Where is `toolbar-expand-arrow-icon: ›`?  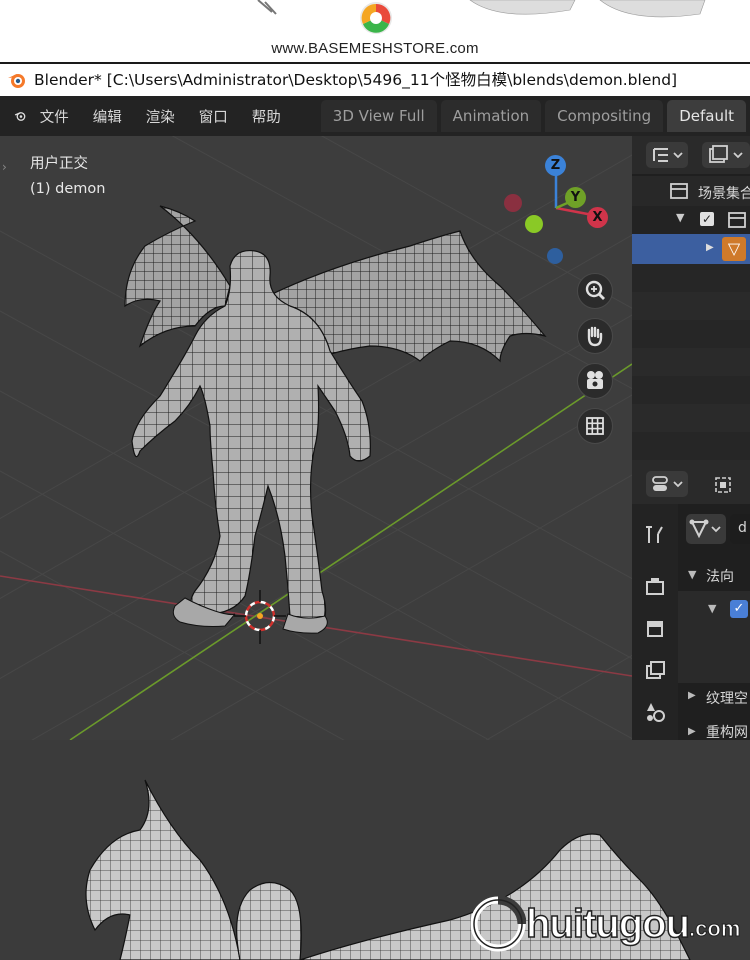
toolbar-expand-arrow-icon: › is located at coordinates (4, 167).